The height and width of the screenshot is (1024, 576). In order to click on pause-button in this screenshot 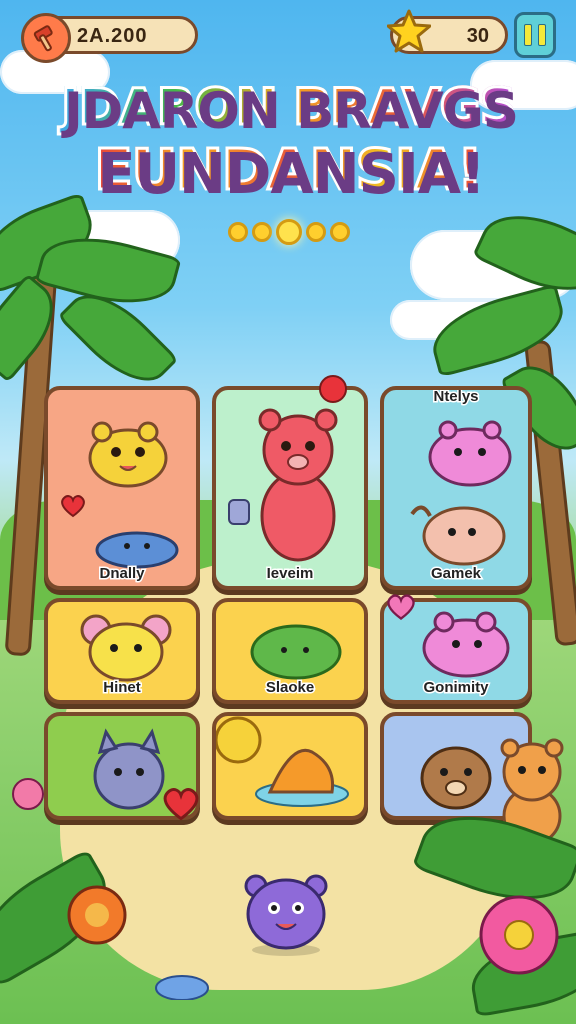, I will do `click(535, 35)`.